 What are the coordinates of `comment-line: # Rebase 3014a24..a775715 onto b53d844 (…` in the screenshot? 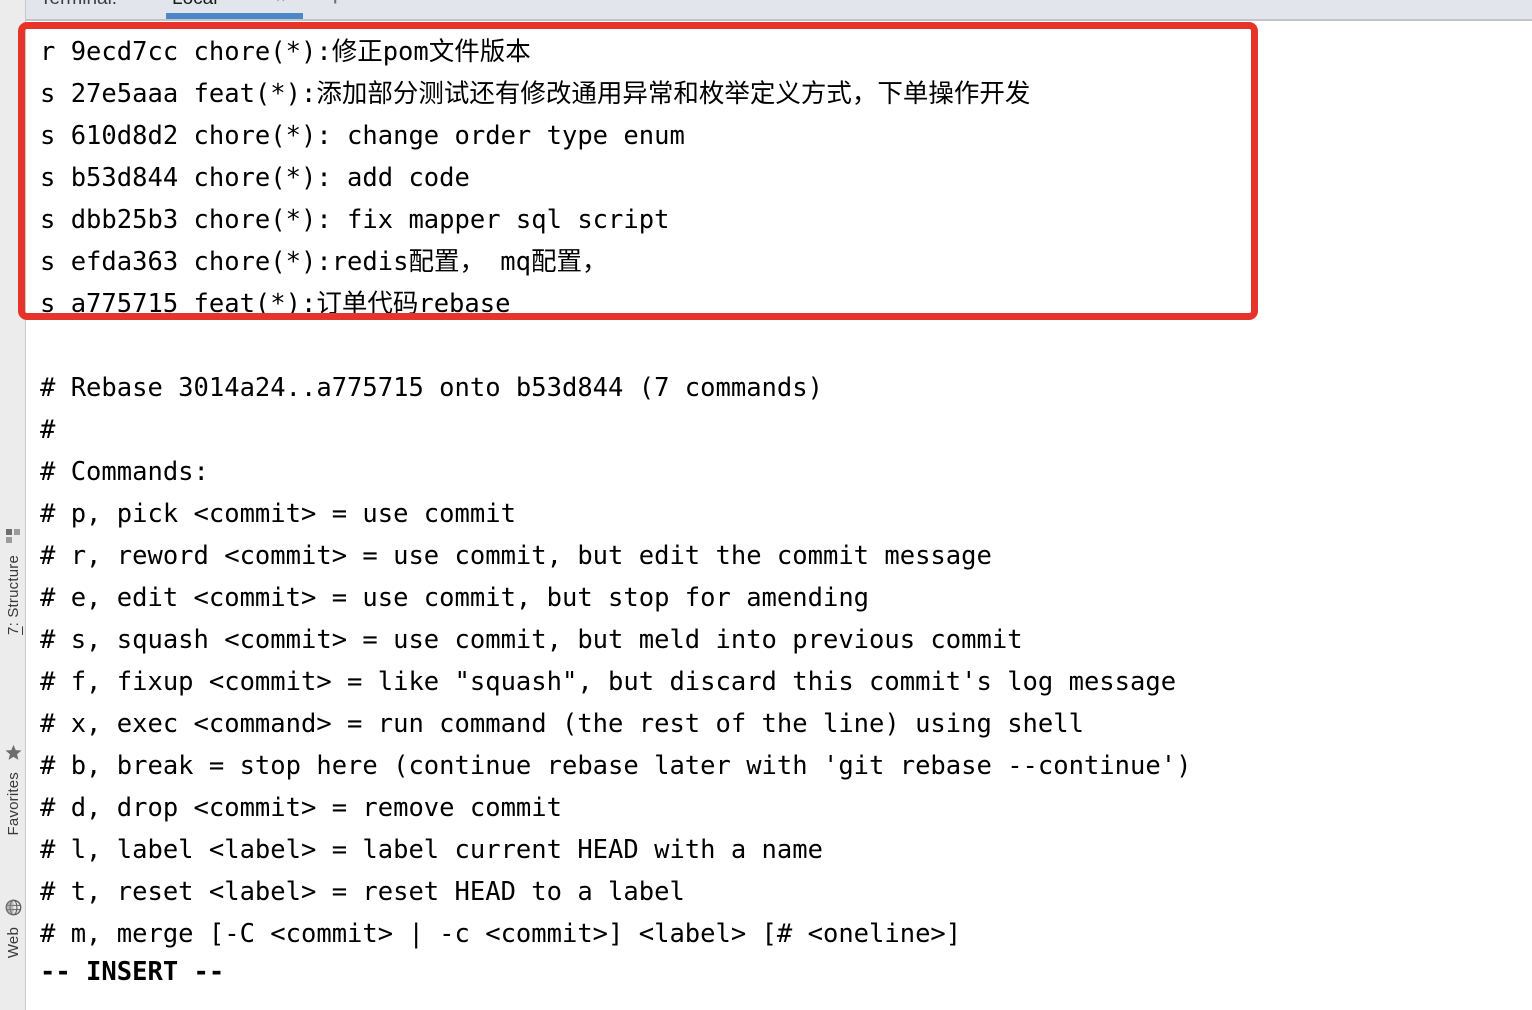 It's located at (431, 388).